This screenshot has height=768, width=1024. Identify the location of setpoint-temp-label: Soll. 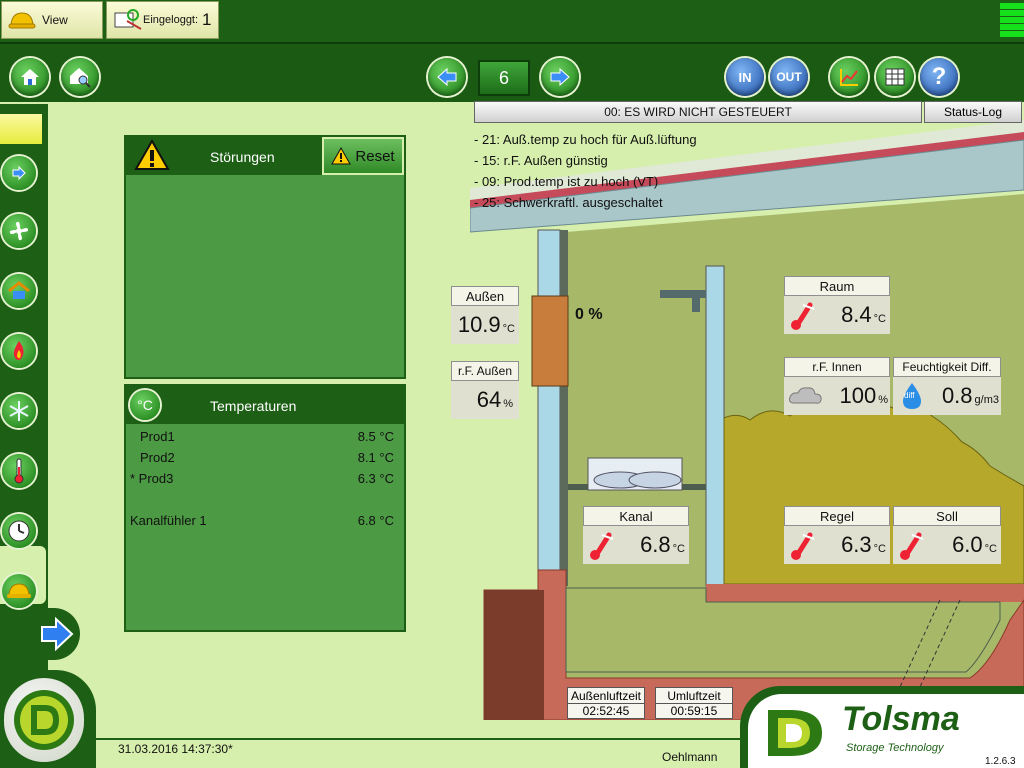
(947, 516).